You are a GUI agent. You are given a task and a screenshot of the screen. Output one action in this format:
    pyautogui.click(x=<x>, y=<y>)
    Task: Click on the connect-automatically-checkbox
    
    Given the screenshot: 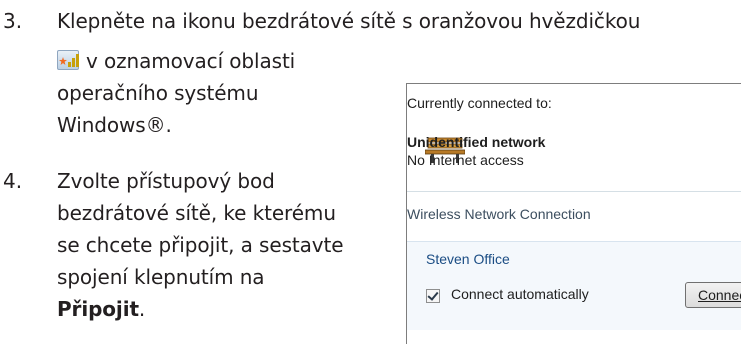 What is the action you would take?
    pyautogui.click(x=433, y=296)
    